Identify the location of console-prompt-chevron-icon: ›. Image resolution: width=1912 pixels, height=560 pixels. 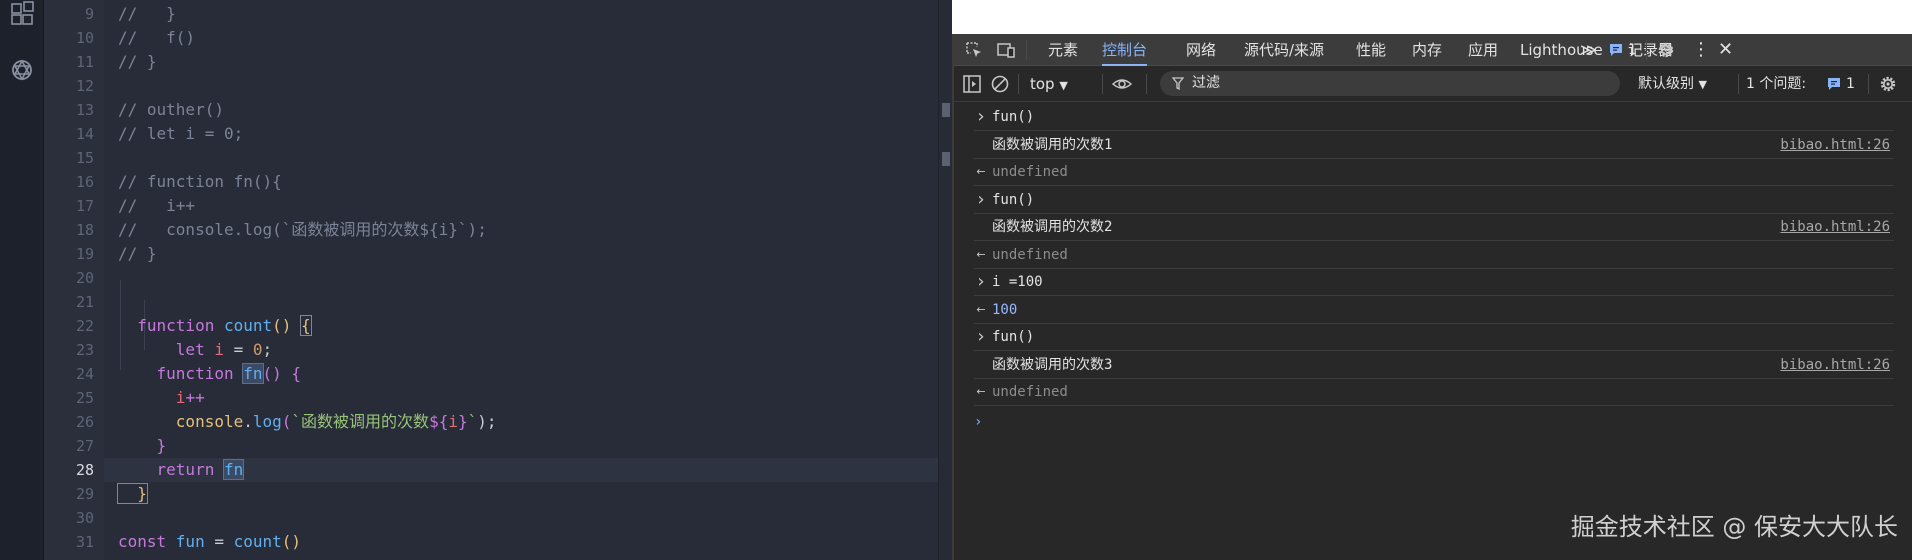
(984, 422).